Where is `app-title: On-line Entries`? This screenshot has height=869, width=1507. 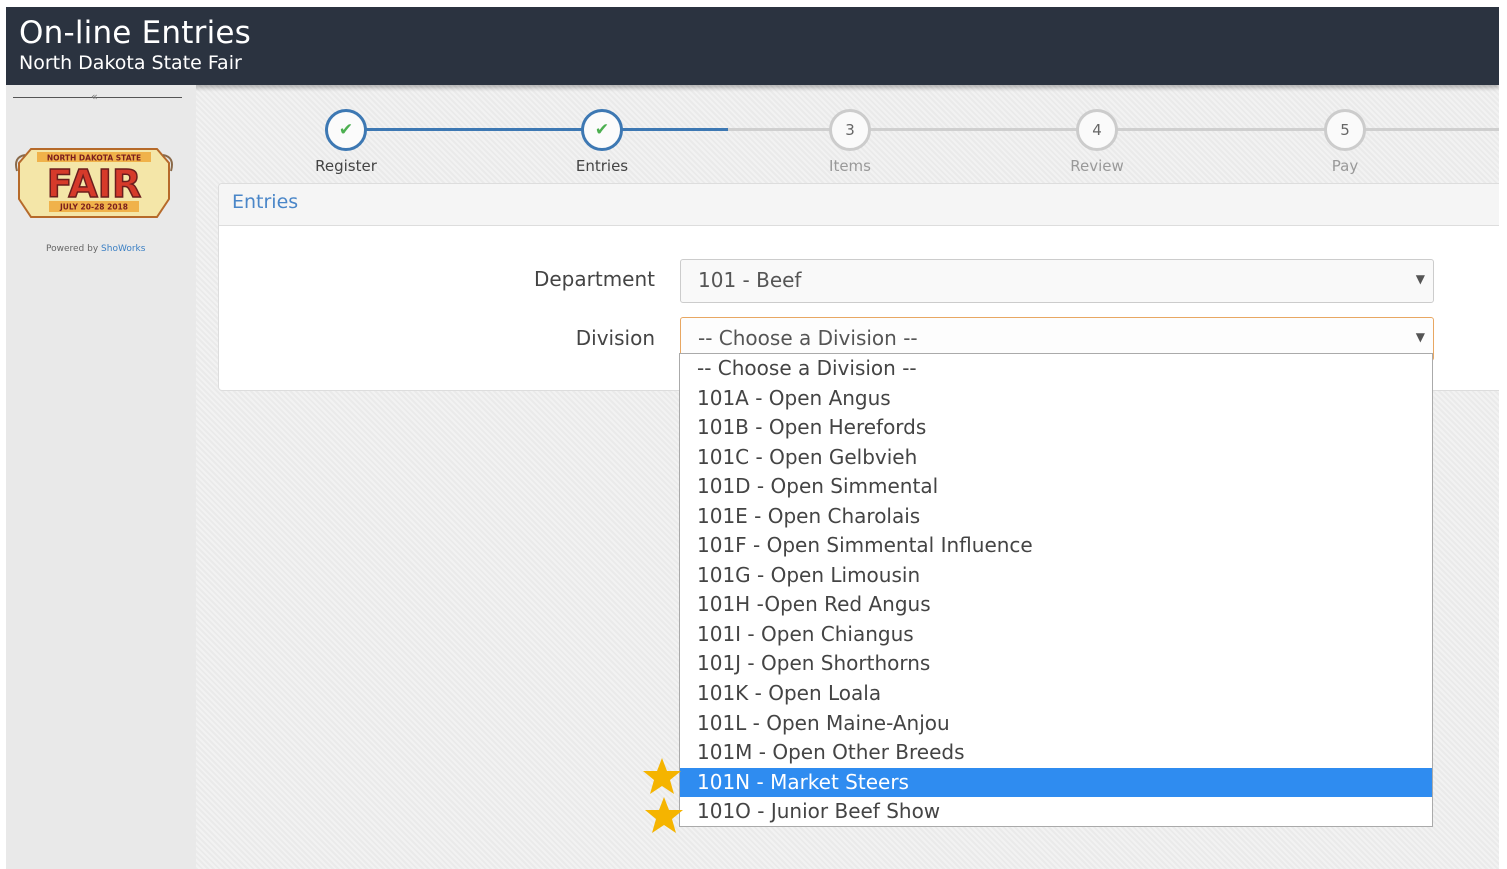
app-title: On-line Entries is located at coordinates (135, 33).